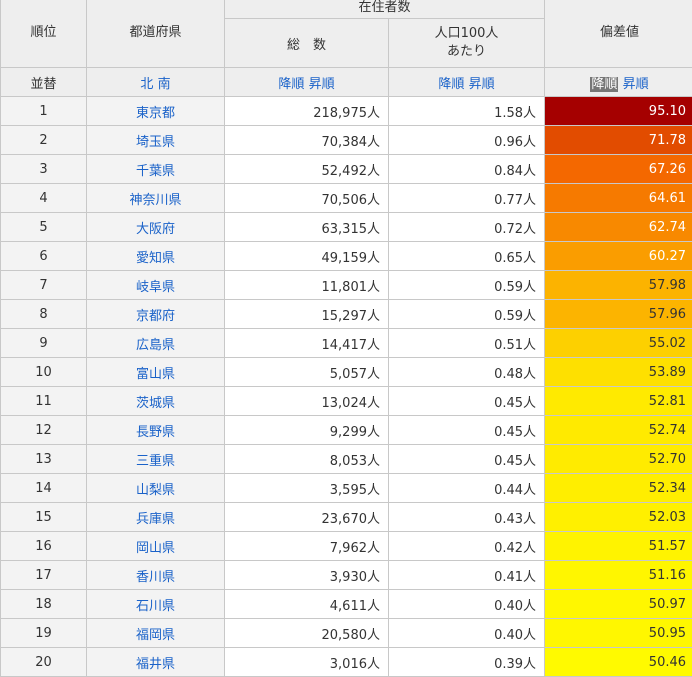  I want to click on sort-north-link: 北, so click(146, 84).